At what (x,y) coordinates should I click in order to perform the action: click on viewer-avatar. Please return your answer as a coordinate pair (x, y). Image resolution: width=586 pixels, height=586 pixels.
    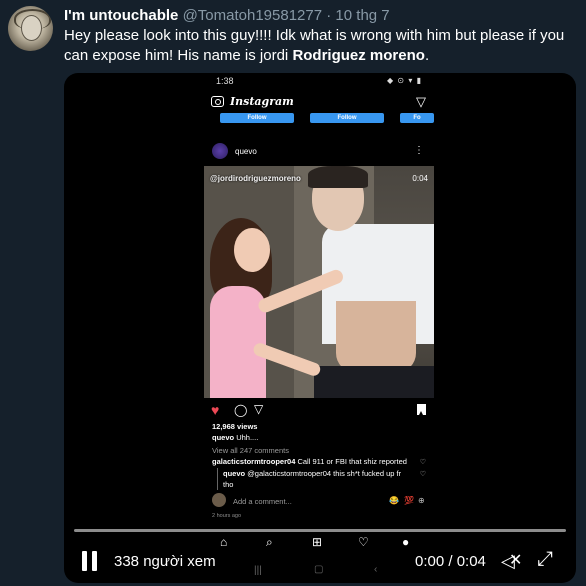
    Looking at the image, I should click on (219, 500).